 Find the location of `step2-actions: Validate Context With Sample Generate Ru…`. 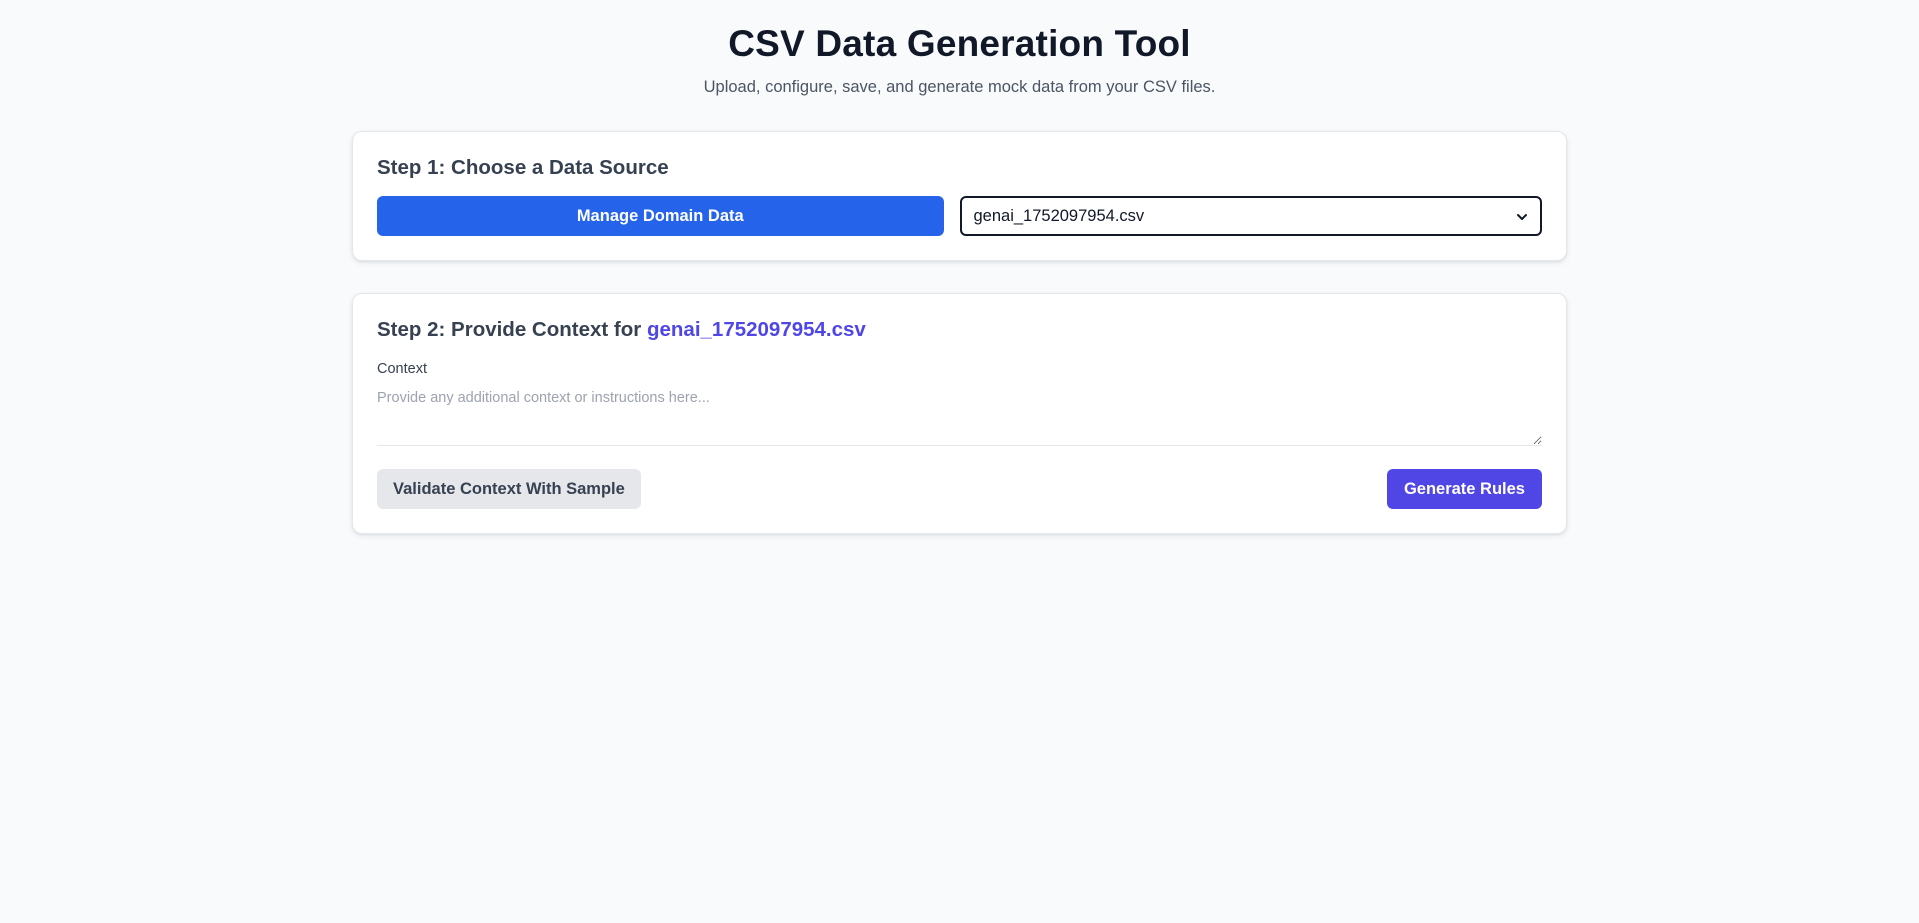

step2-actions: Validate Context With Sample Generate Ru… is located at coordinates (959, 489).